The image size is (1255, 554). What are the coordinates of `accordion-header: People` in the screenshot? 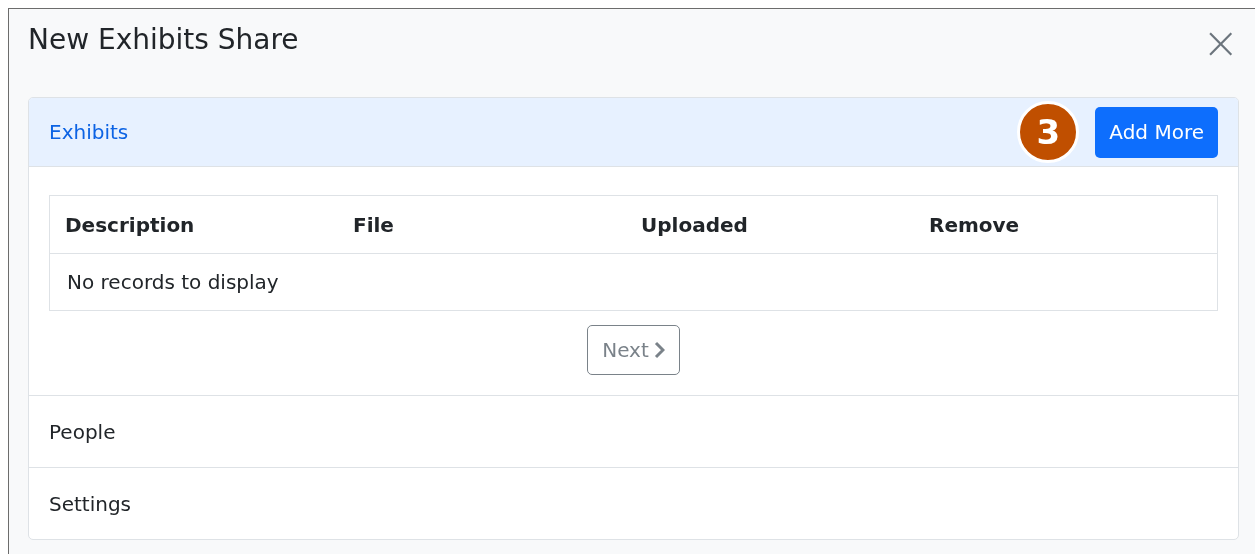 It's located at (633, 431).